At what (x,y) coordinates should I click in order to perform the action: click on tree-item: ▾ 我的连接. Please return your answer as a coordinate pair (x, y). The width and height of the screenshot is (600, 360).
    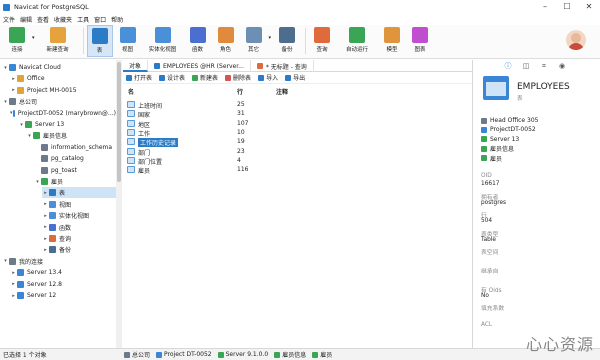
    Looking at the image, I should click on (59, 261).